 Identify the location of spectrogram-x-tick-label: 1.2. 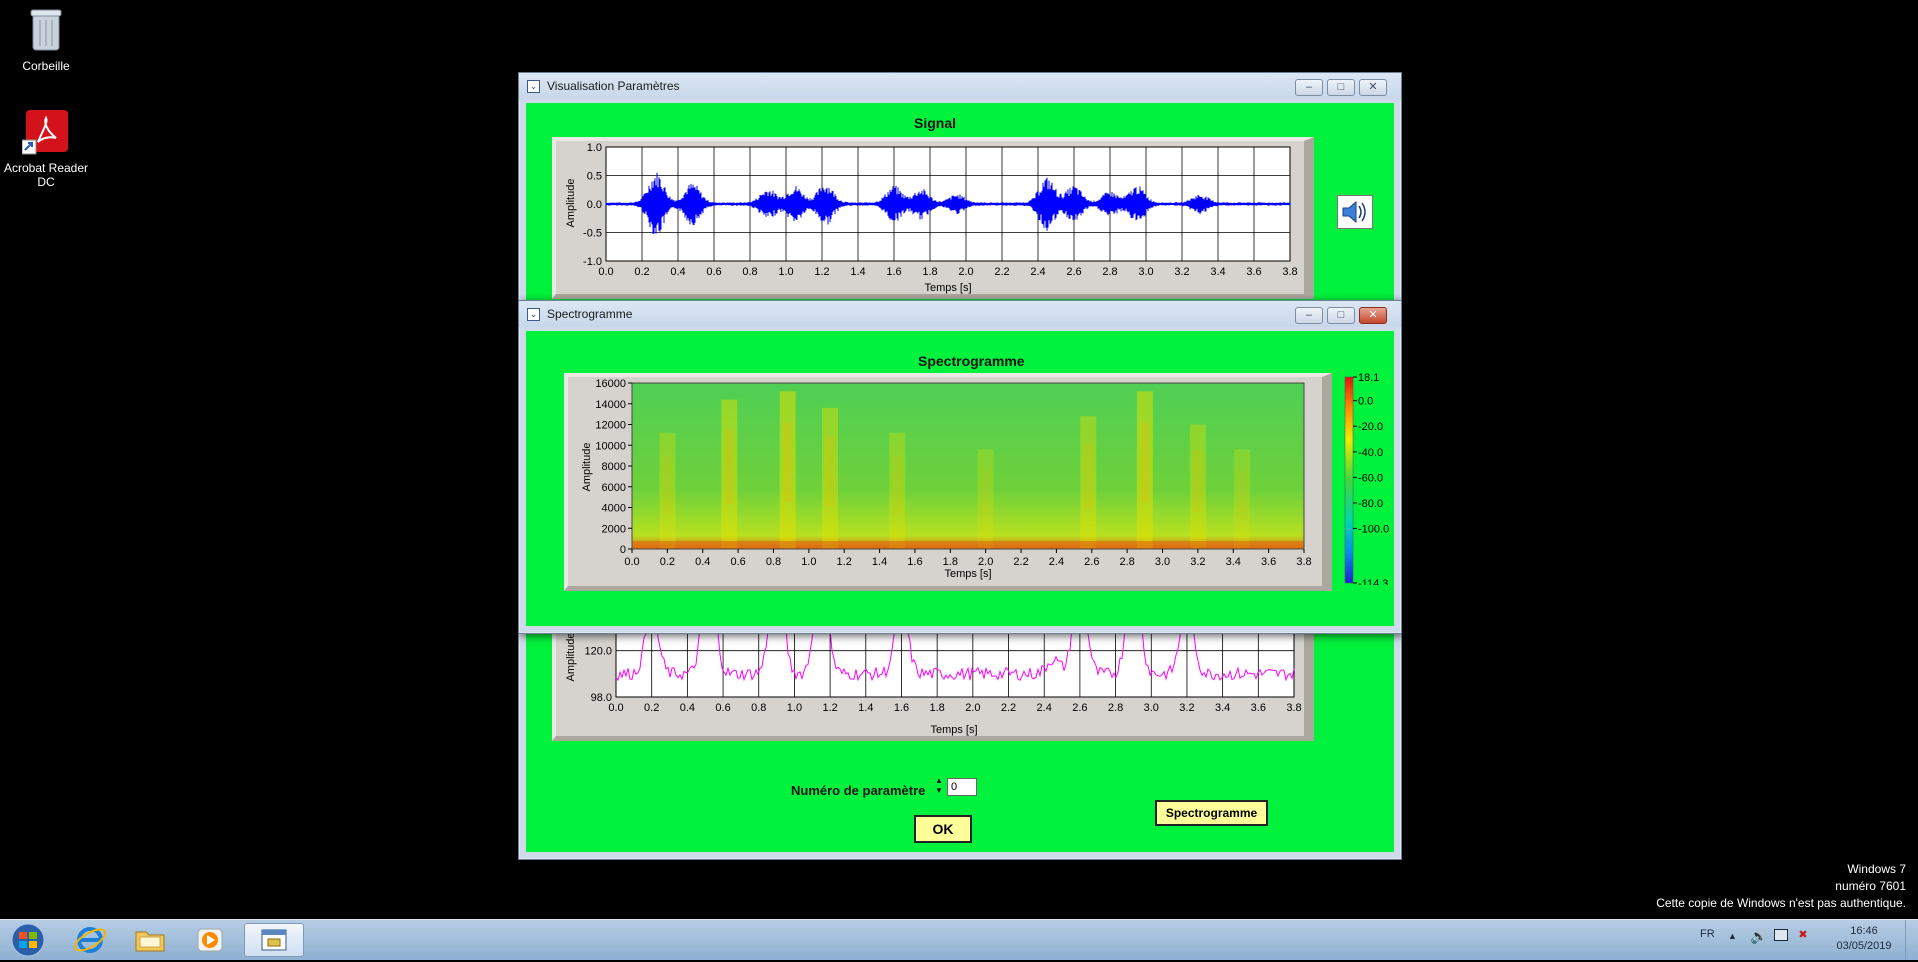
(844, 562).